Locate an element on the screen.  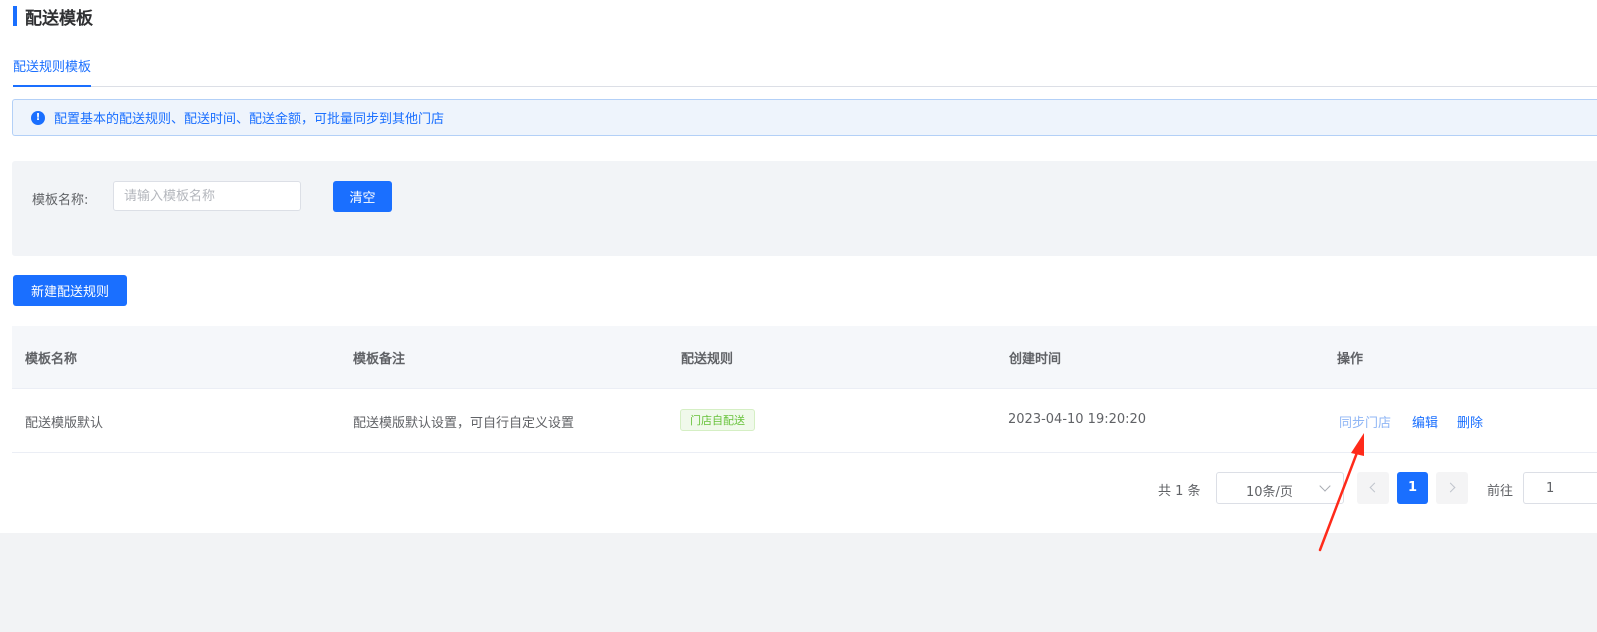
page-number-current: 1 is located at coordinates (1412, 488).